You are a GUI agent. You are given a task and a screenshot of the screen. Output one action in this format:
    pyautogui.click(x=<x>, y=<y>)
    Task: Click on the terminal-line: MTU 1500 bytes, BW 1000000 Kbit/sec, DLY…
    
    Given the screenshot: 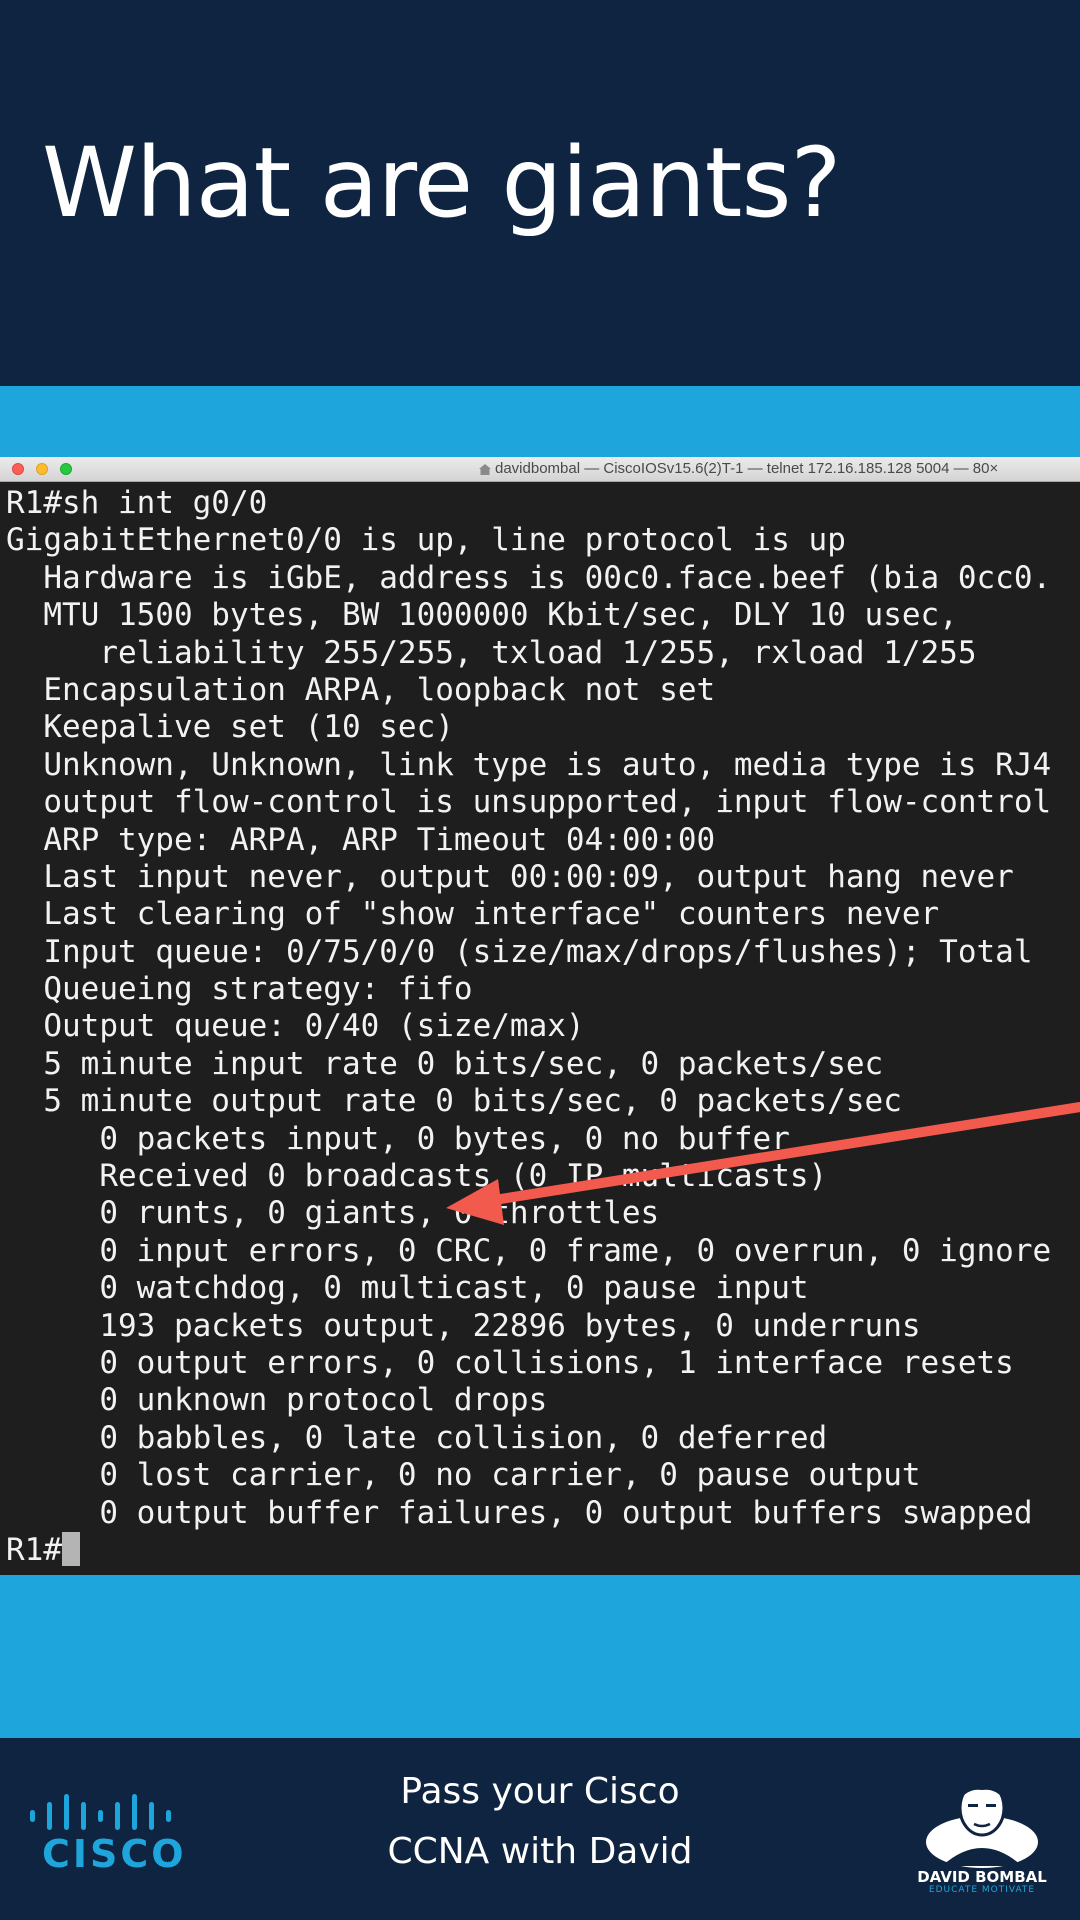 What is the action you would take?
    pyautogui.click(x=482, y=615)
    